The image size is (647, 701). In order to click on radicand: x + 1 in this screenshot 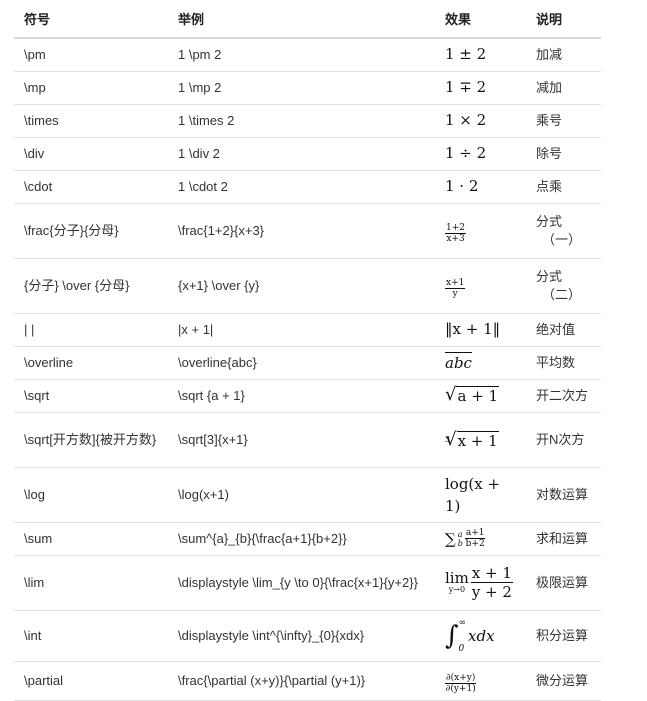, I will do `click(477, 440)`.